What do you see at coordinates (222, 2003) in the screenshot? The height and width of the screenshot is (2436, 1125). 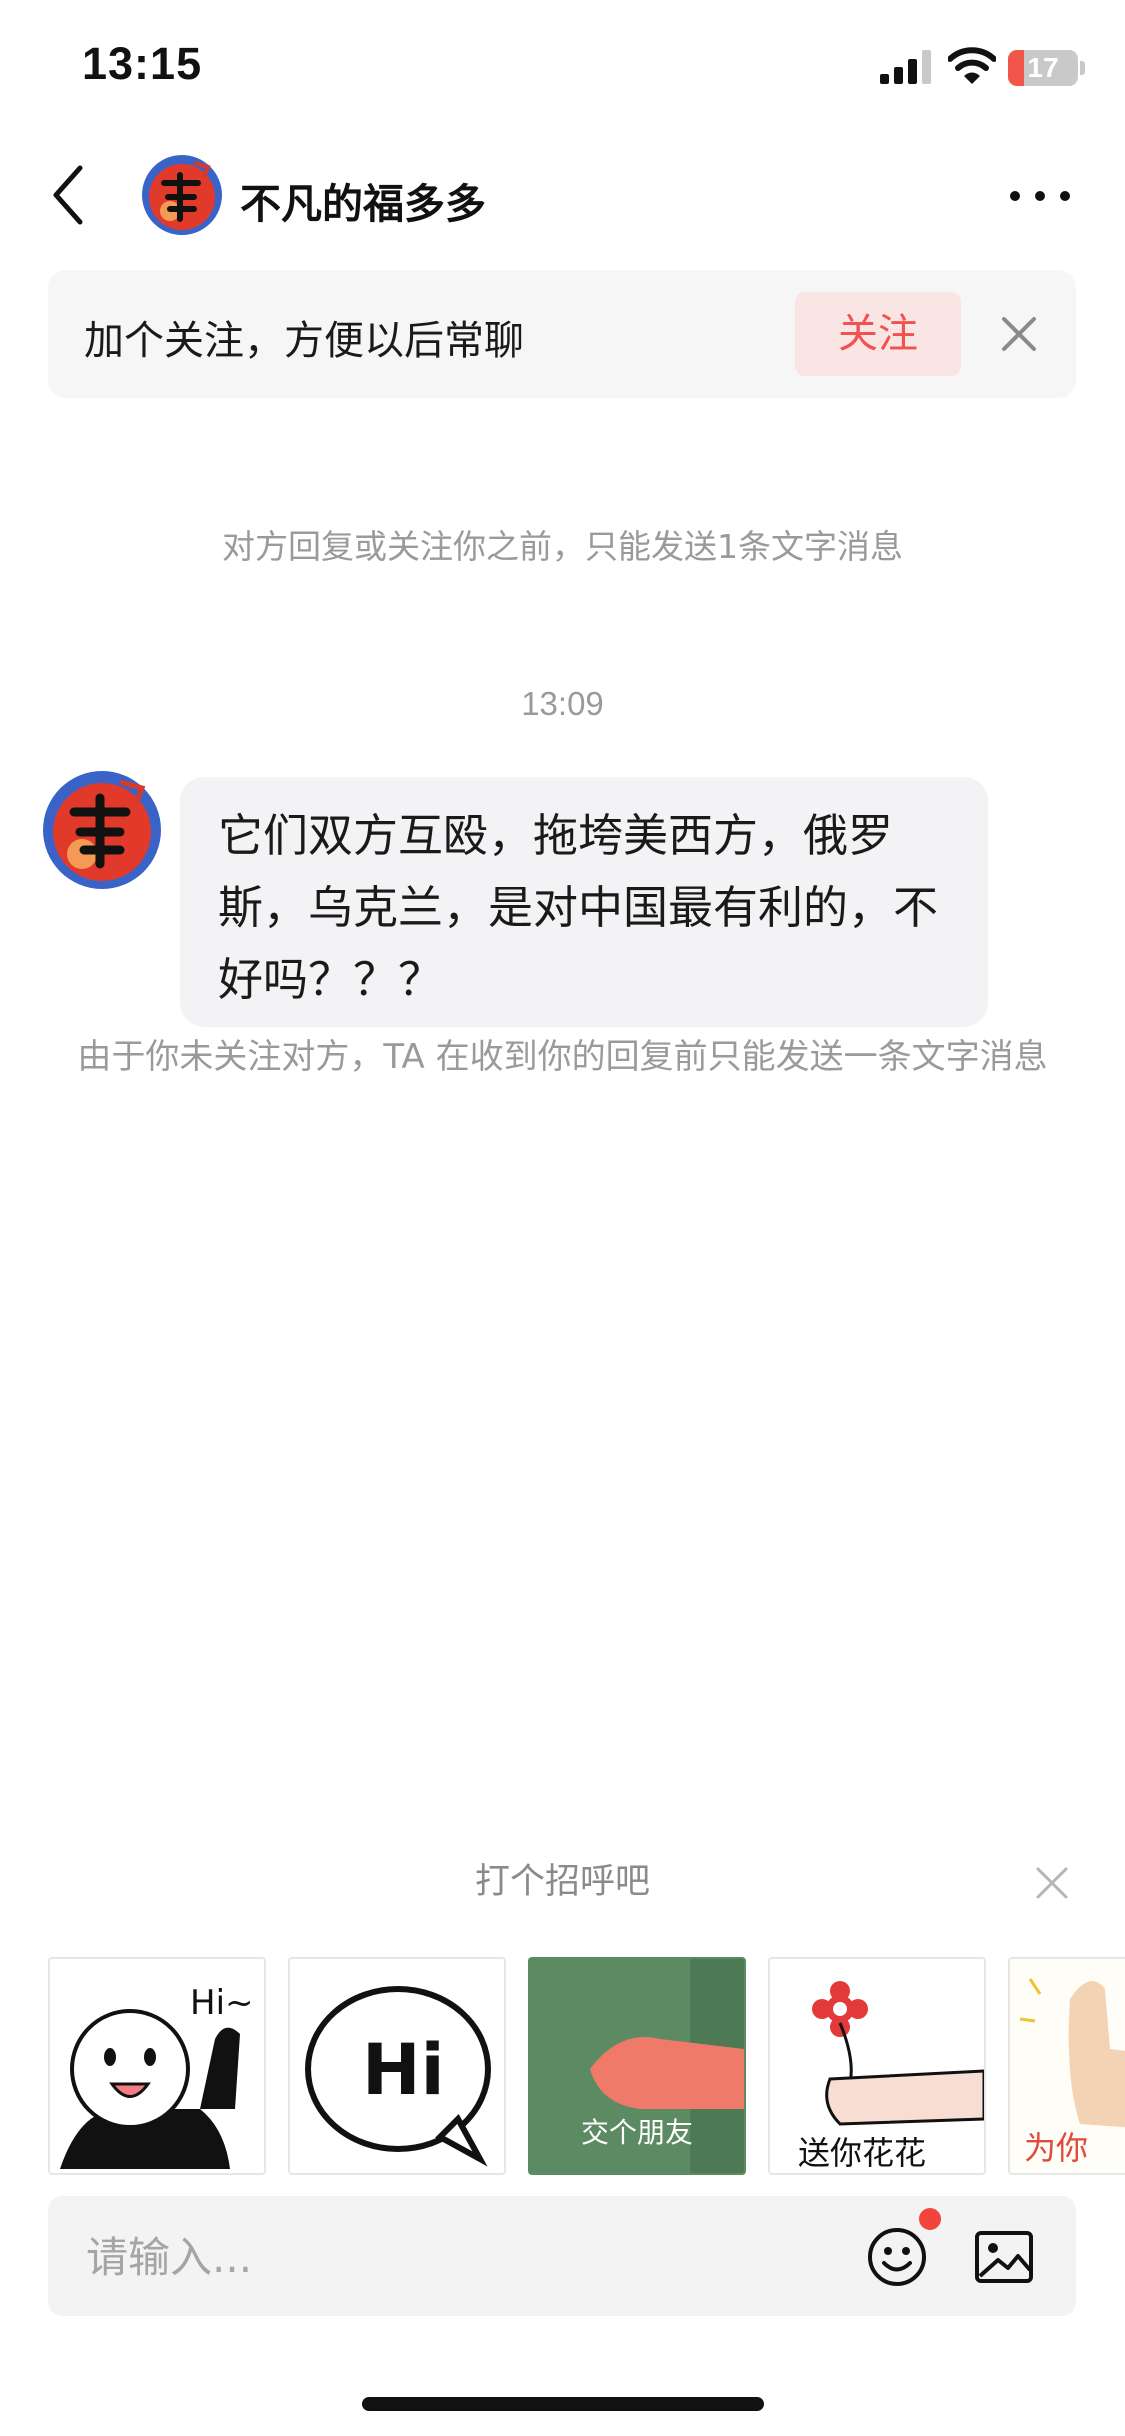 I see `sticker-text: Hi~` at bounding box center [222, 2003].